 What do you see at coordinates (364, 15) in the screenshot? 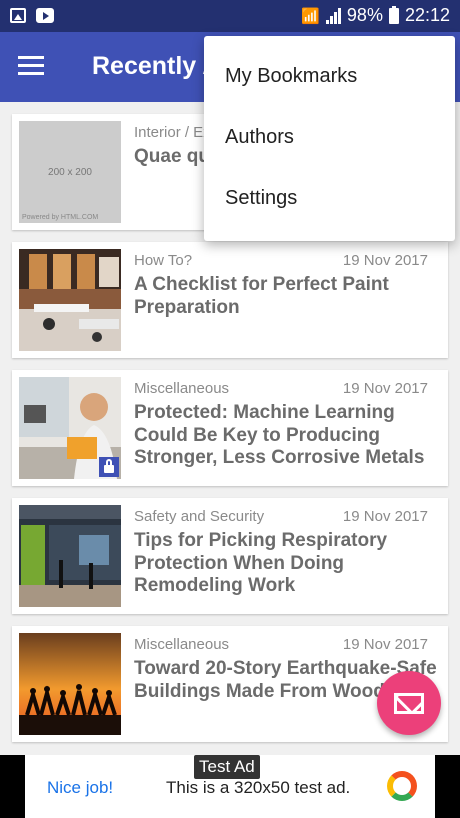
I see `battery-percent: 98%` at bounding box center [364, 15].